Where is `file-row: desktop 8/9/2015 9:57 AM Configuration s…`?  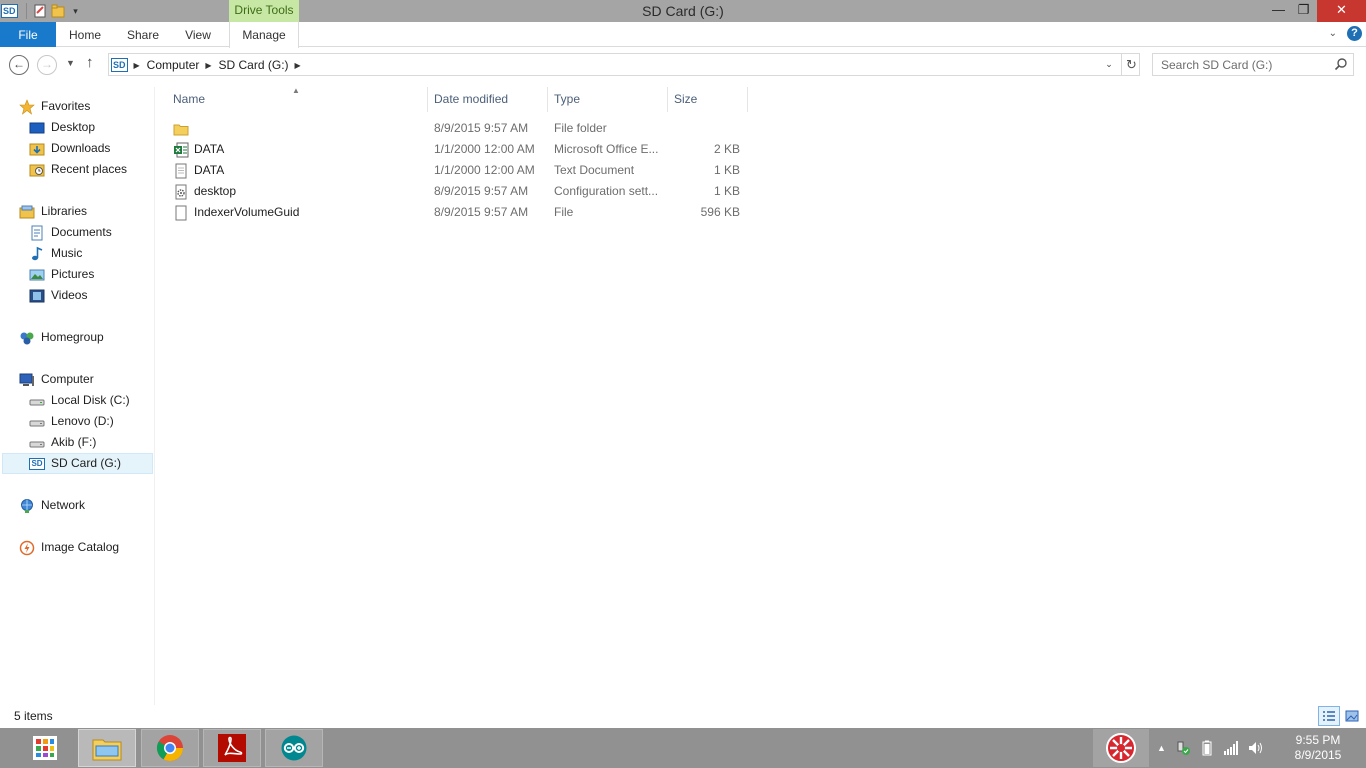 file-row: desktop 8/9/2015 9:57 AM Configuration s… is located at coordinates (455, 191).